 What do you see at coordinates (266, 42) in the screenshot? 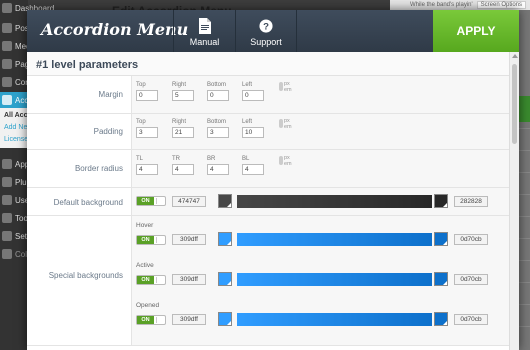
I see `support-label: Support` at bounding box center [266, 42].